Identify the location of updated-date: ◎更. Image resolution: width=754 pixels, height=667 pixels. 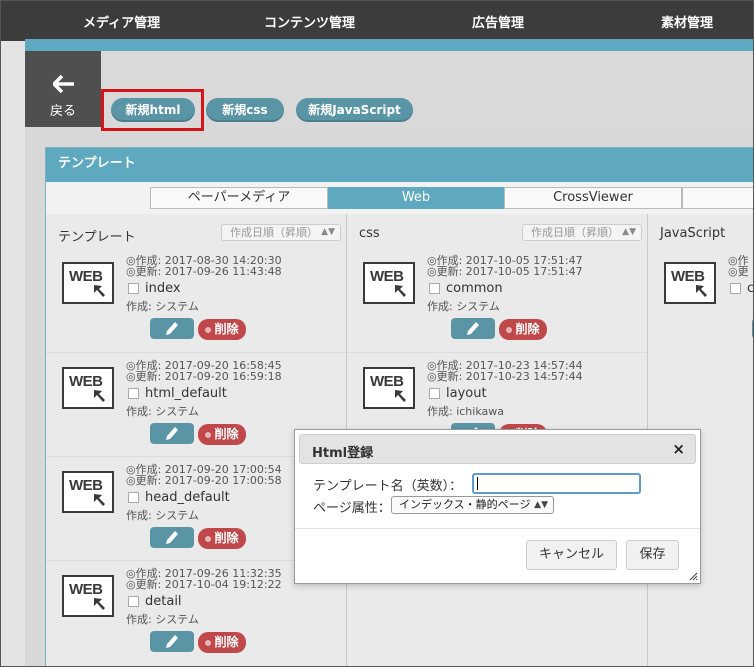
(738, 271).